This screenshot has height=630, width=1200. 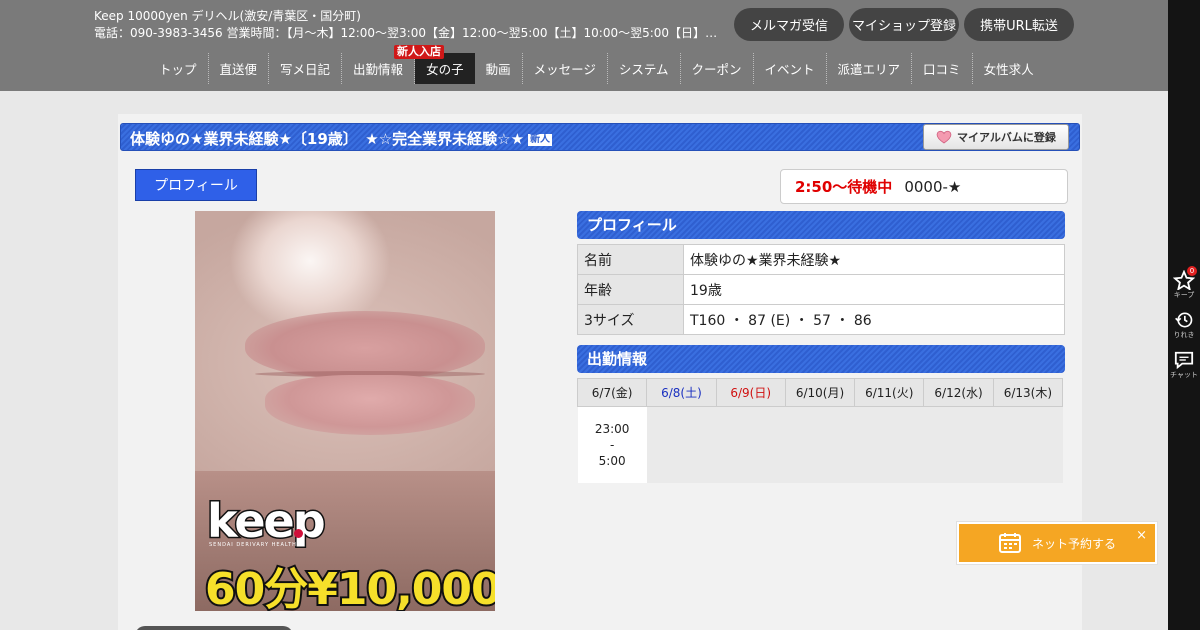 I want to click on nav-reviews: 口コミ, so click(x=942, y=68).